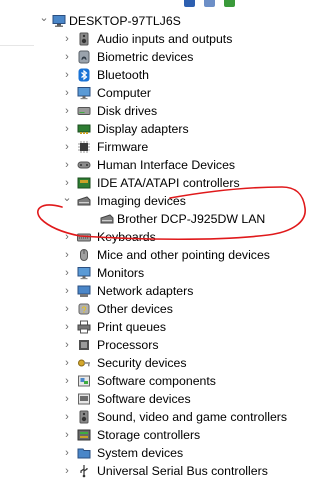 Image resolution: width=320 pixels, height=485 pixels. What do you see at coordinates (59, 21) in the screenshot?
I see `computer-icon` at bounding box center [59, 21].